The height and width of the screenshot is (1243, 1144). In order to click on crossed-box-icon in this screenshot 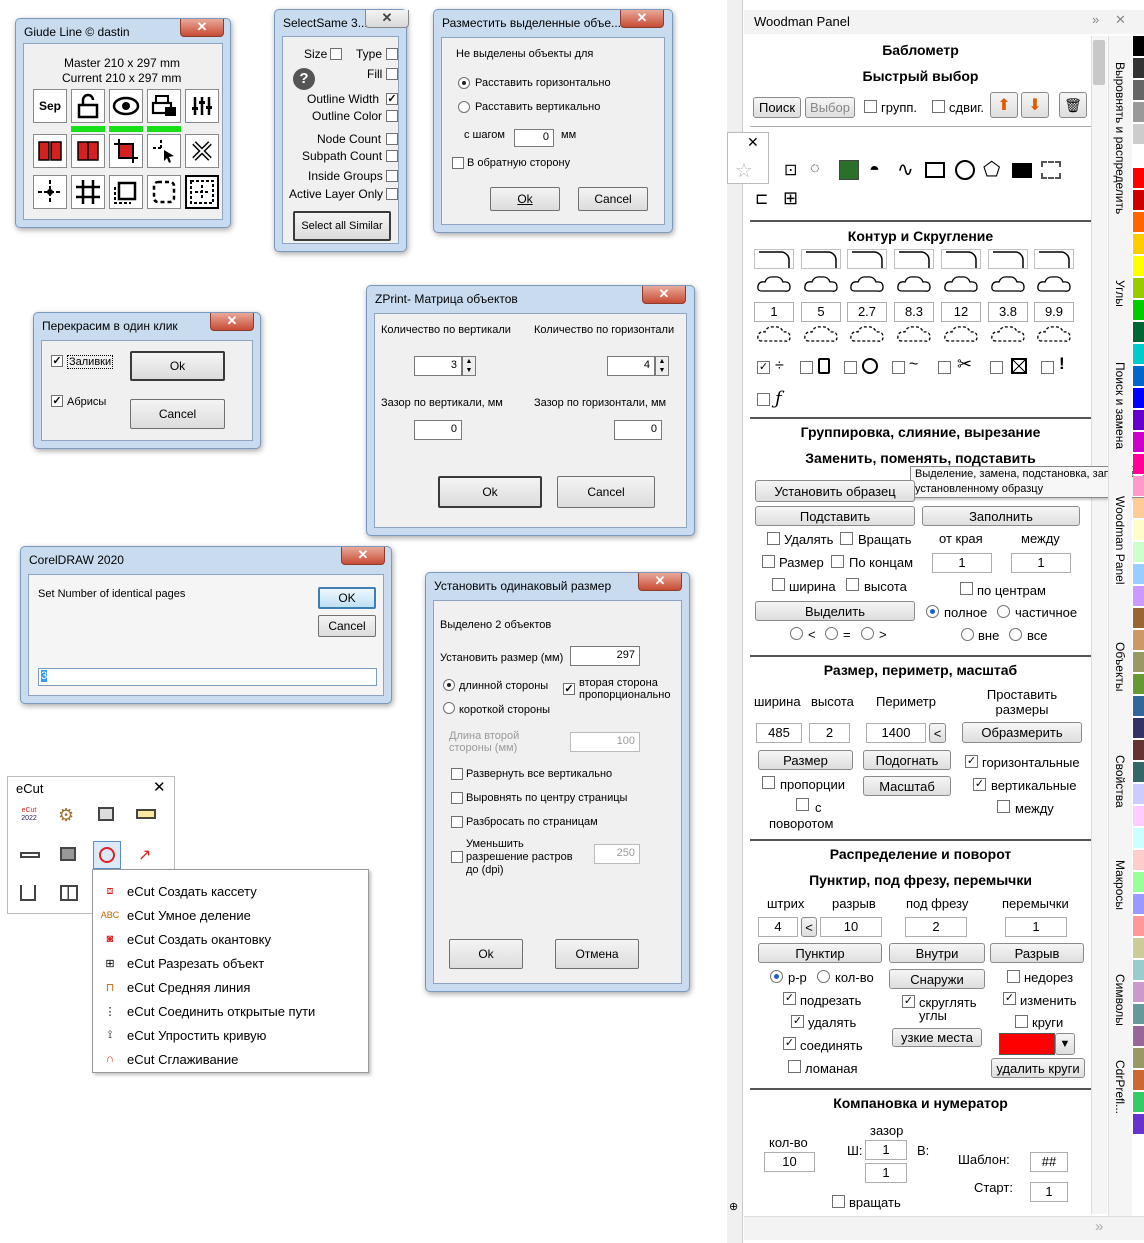, I will do `click(1019, 366)`.